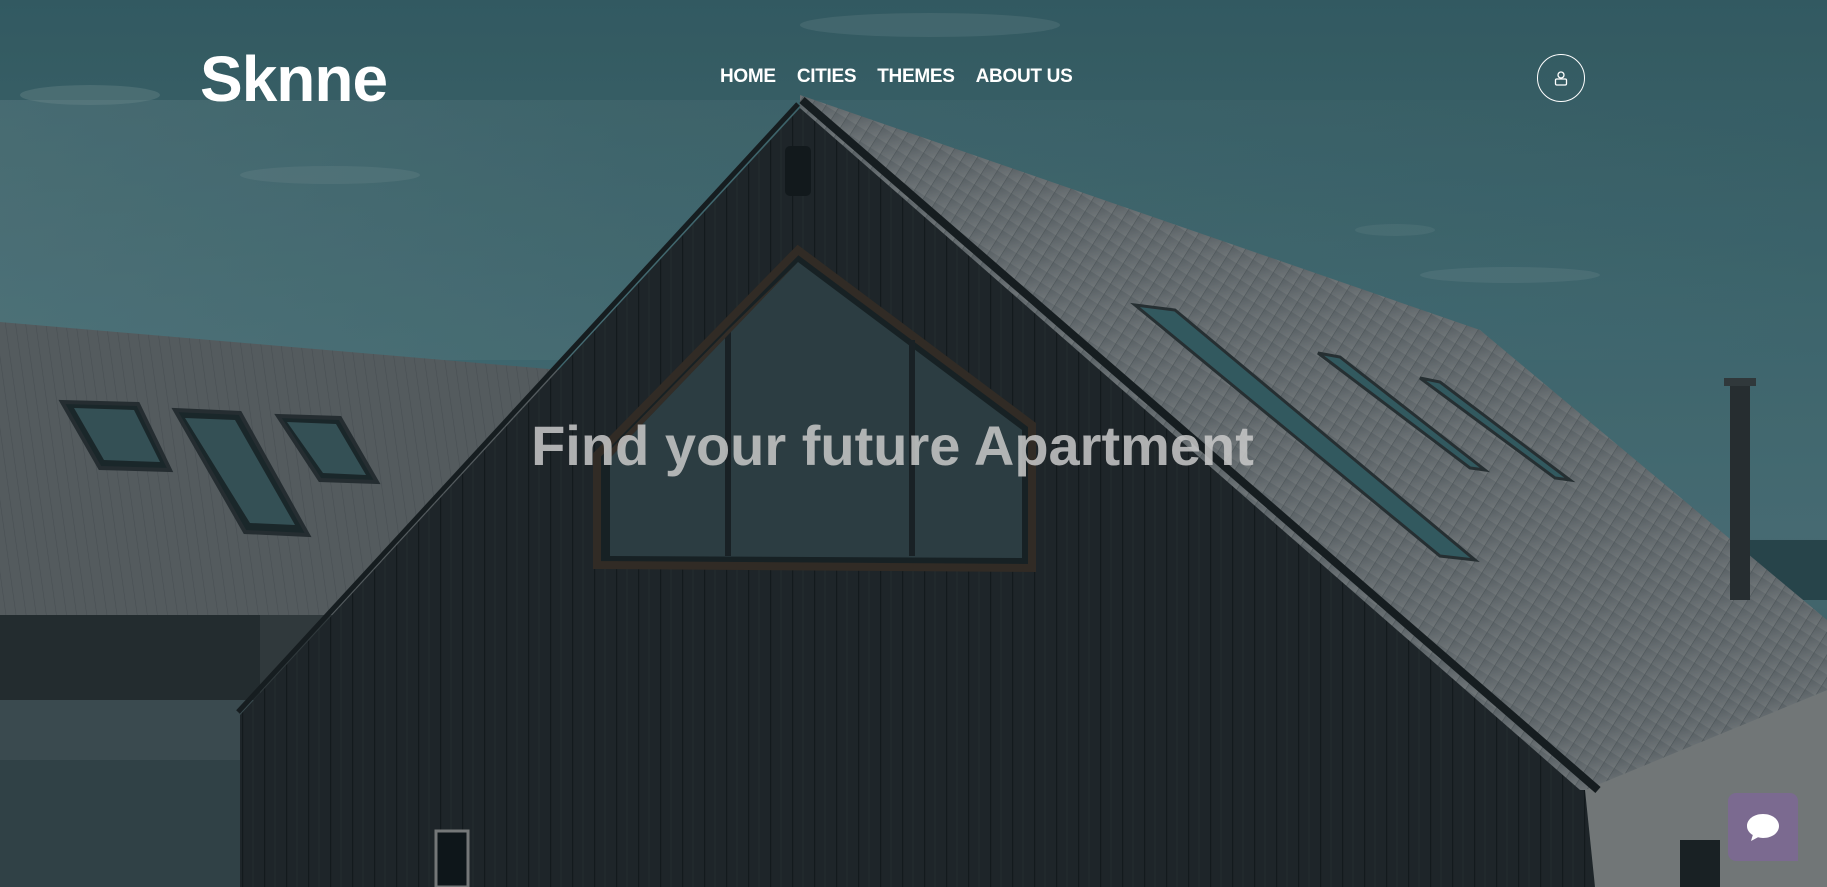 This screenshot has width=1827, height=887. What do you see at coordinates (827, 77) in the screenshot?
I see `nav-cities: CITIES` at bounding box center [827, 77].